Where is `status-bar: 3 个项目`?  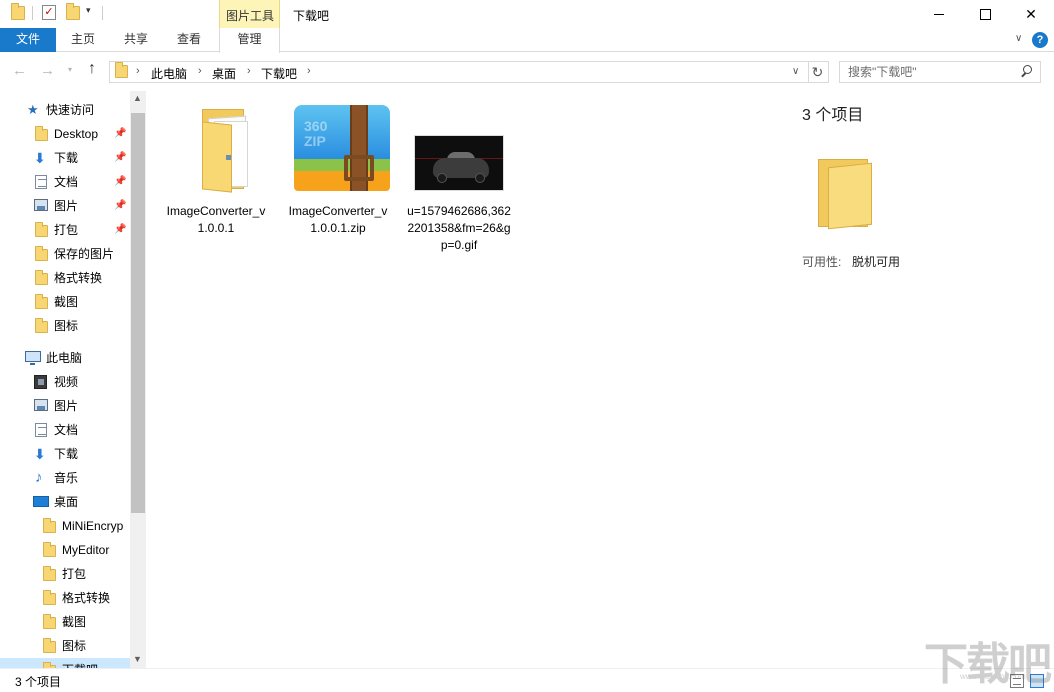 status-bar: 3 个项目 is located at coordinates (527, 680).